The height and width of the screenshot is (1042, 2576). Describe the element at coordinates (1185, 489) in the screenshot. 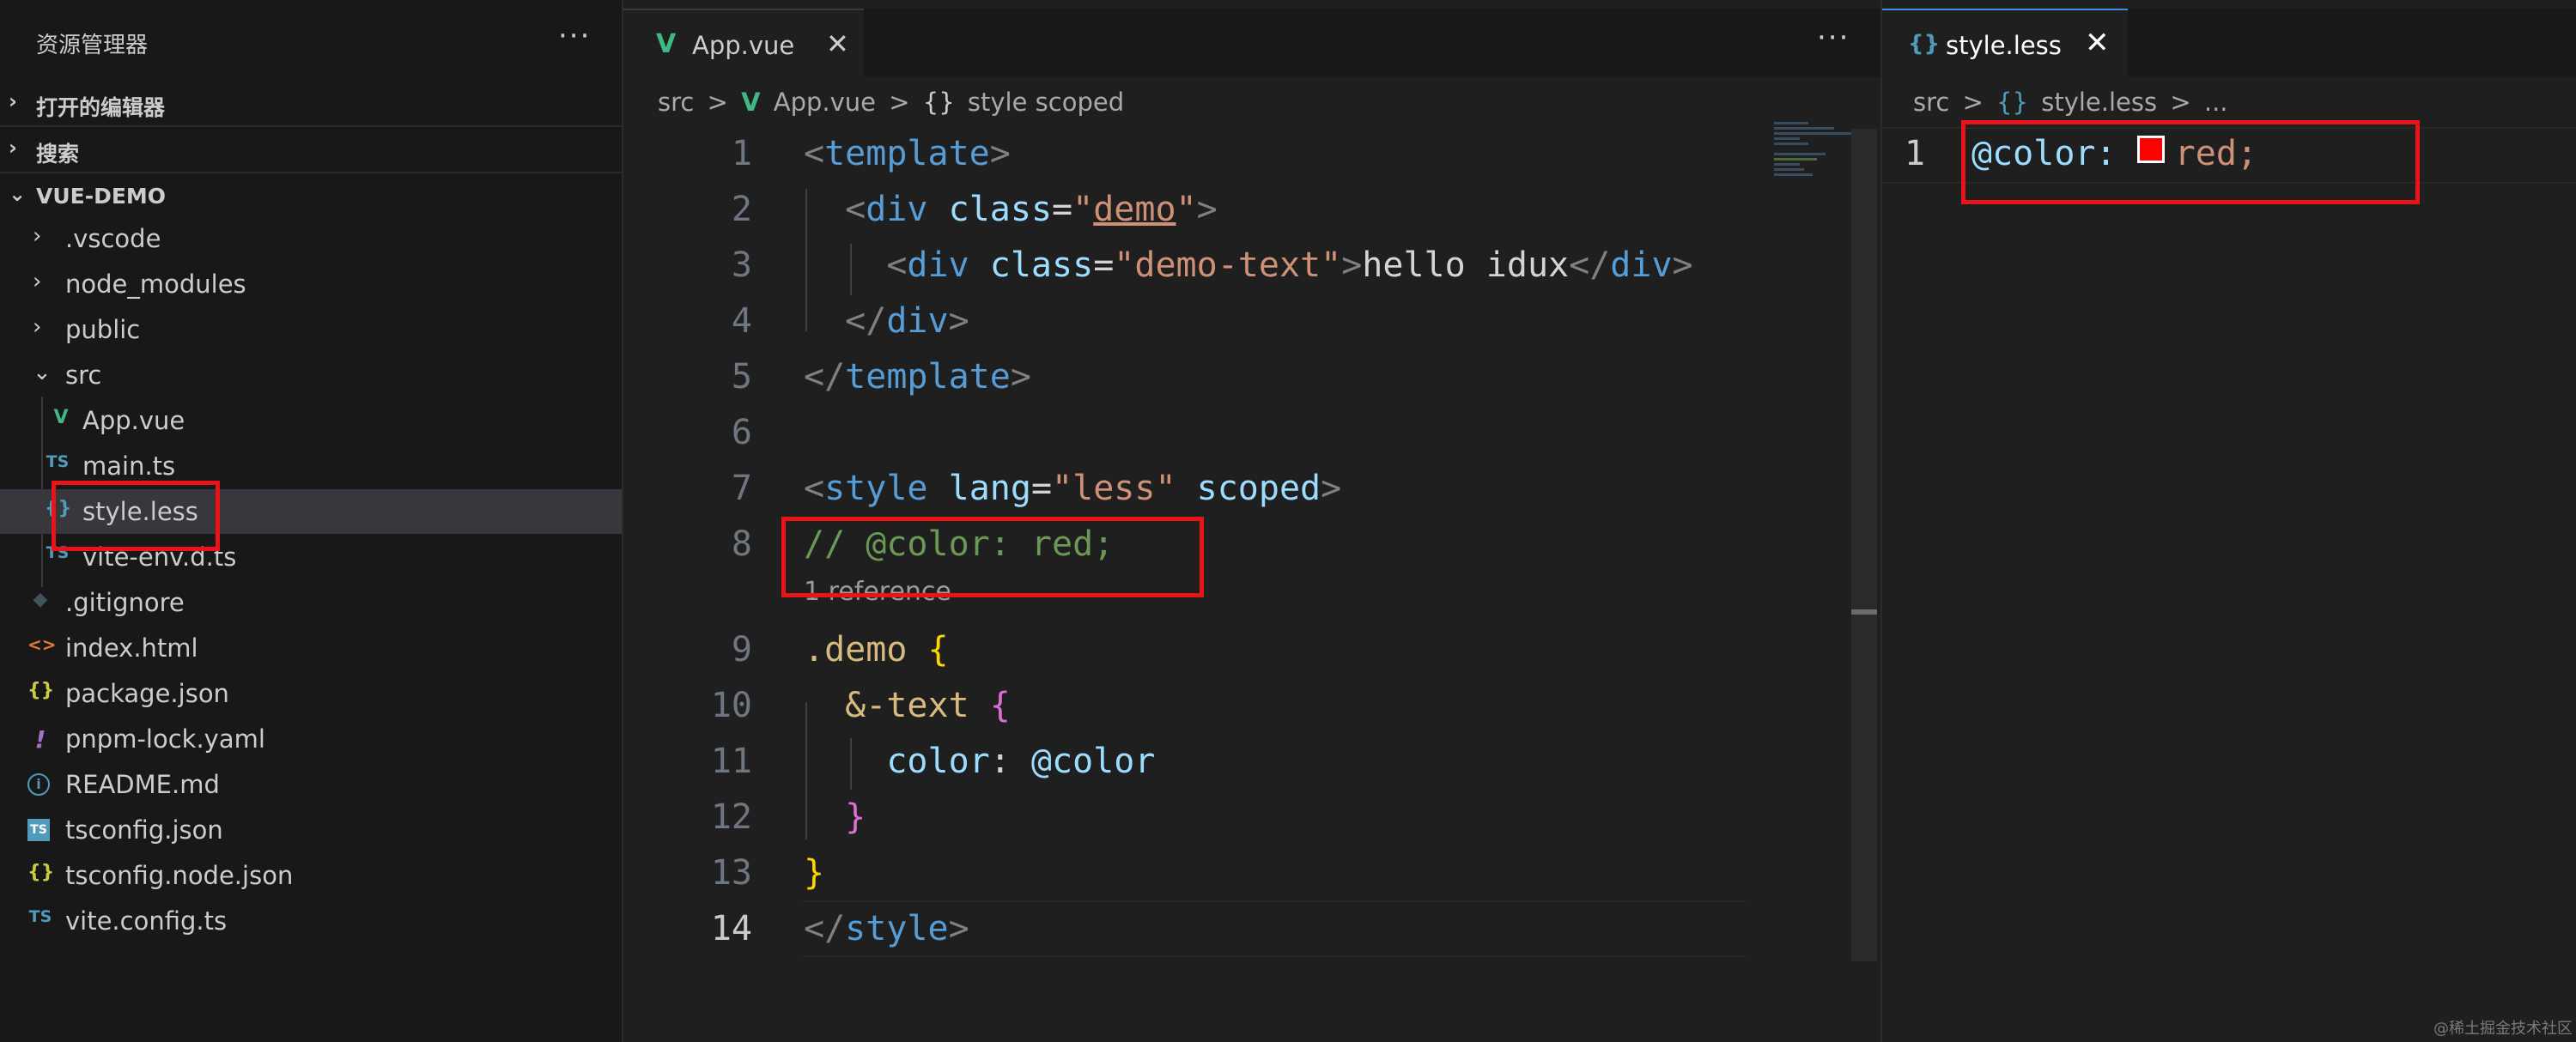

I see `code-line: 7 <style lang="less" scoped>` at that location.